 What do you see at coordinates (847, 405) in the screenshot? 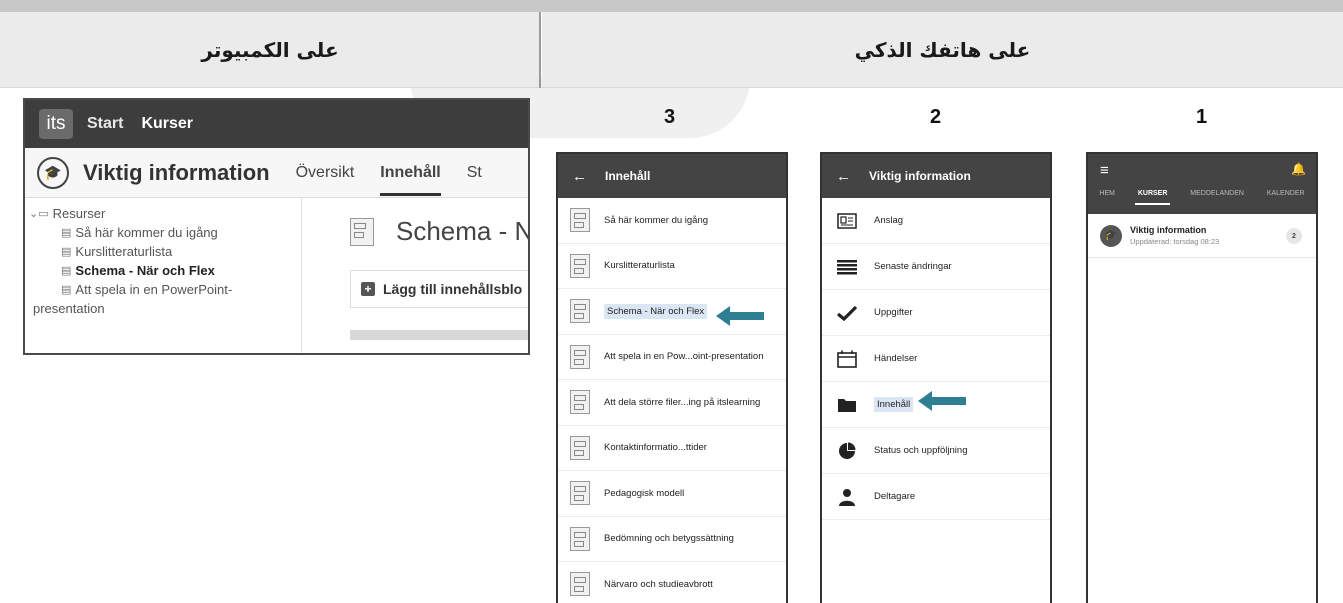
I see `folder-icon` at bounding box center [847, 405].